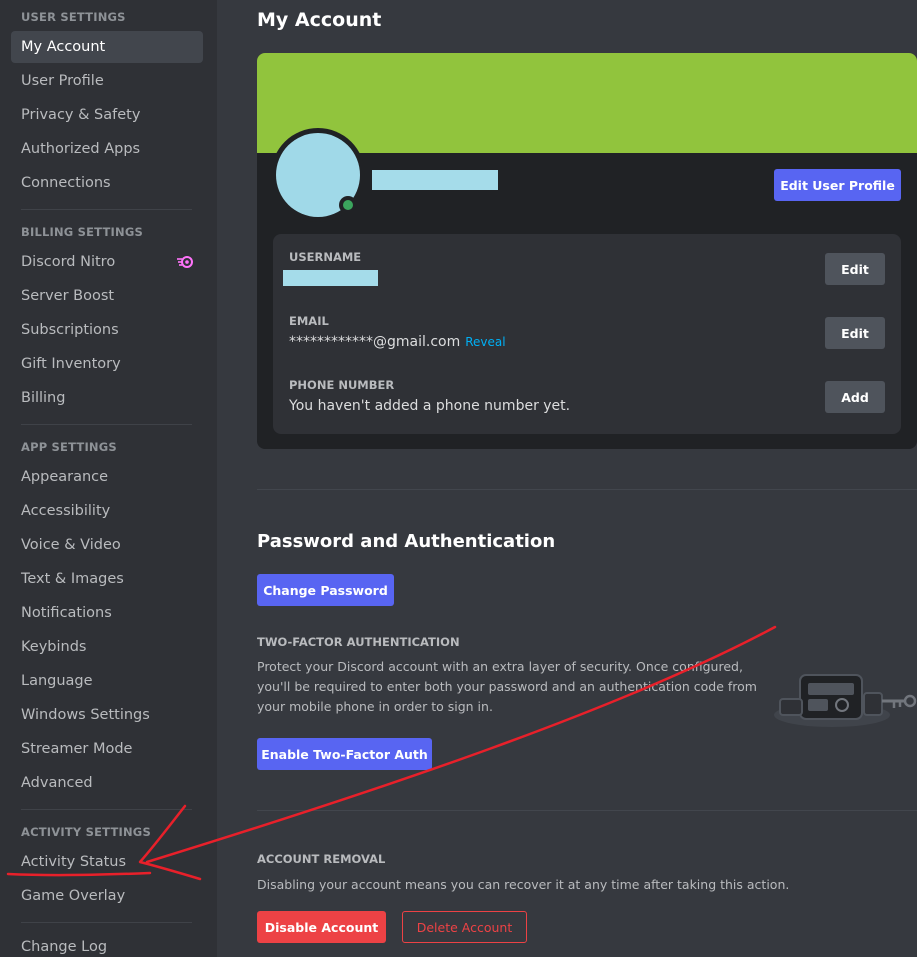 This screenshot has height=957, width=917. What do you see at coordinates (107, 115) in the screenshot?
I see `sidebar-item-privacy-safety: Privacy & Safety` at bounding box center [107, 115].